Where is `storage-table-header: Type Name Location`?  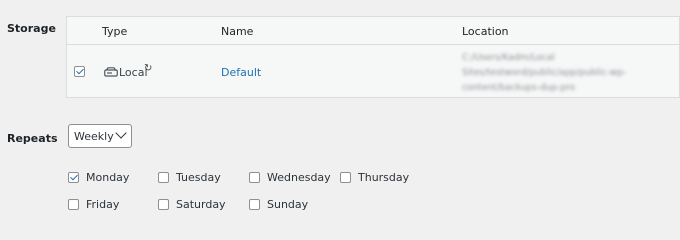
storage-table-header: Type Name Location is located at coordinates (373, 31).